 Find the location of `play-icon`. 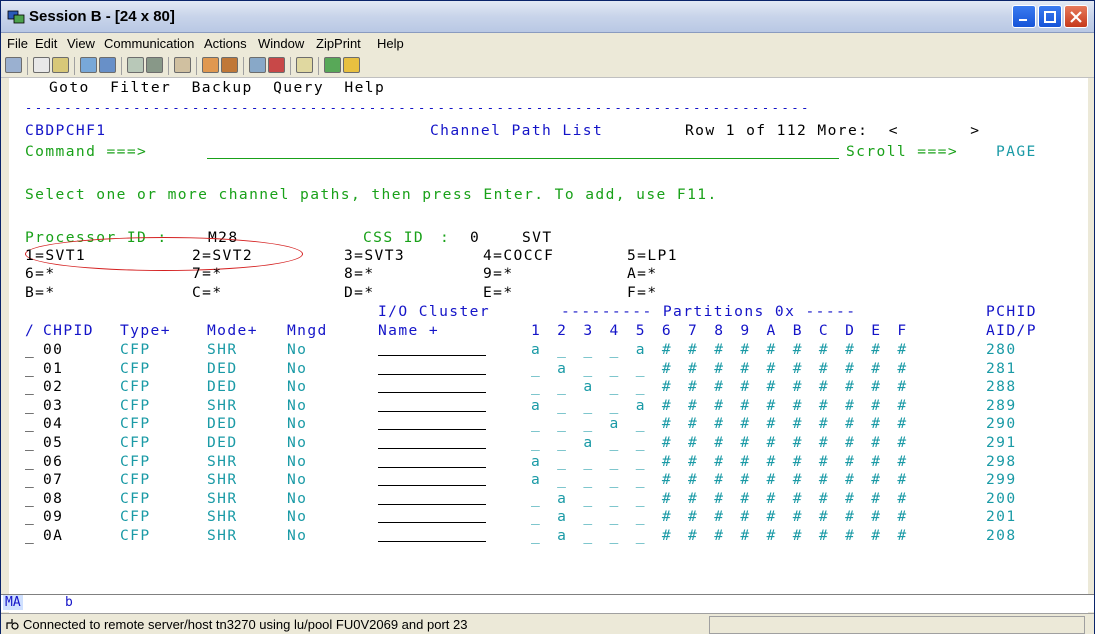

play-icon is located at coordinates (229, 65).